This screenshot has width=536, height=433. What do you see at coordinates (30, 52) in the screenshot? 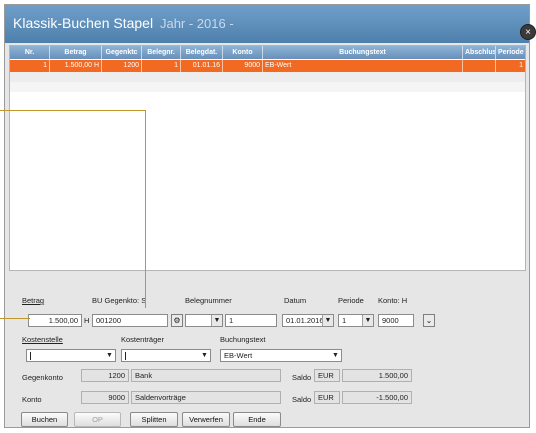
I see `col-header-nr: Nr.` at bounding box center [30, 52].